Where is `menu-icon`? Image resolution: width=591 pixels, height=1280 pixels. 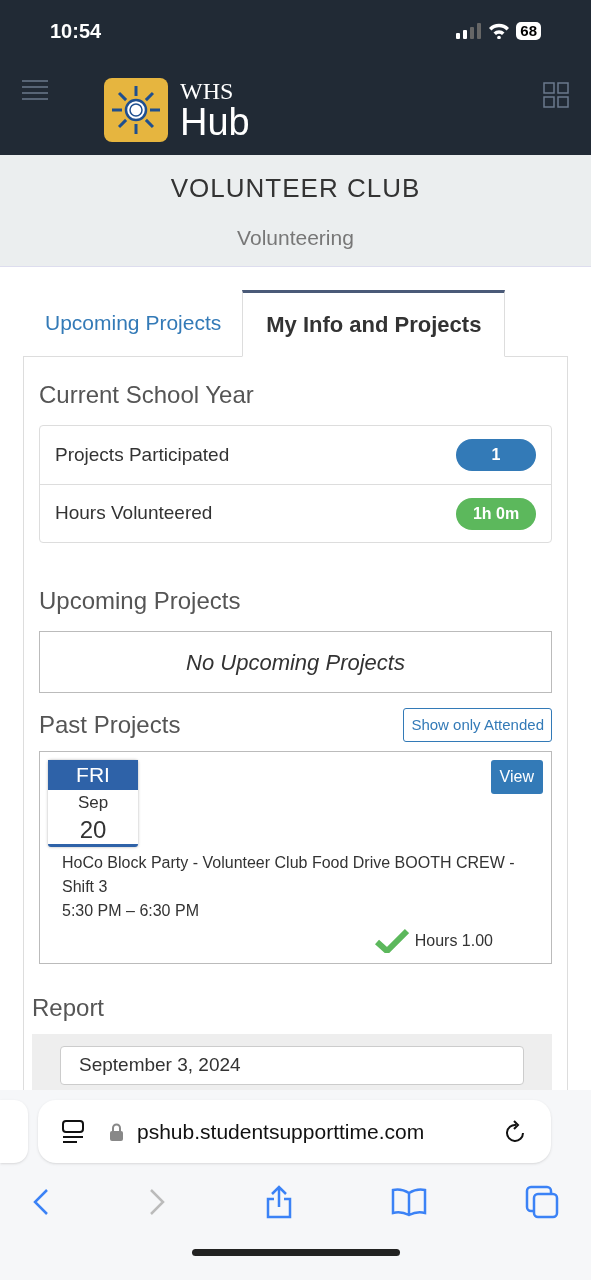 menu-icon is located at coordinates (35, 90).